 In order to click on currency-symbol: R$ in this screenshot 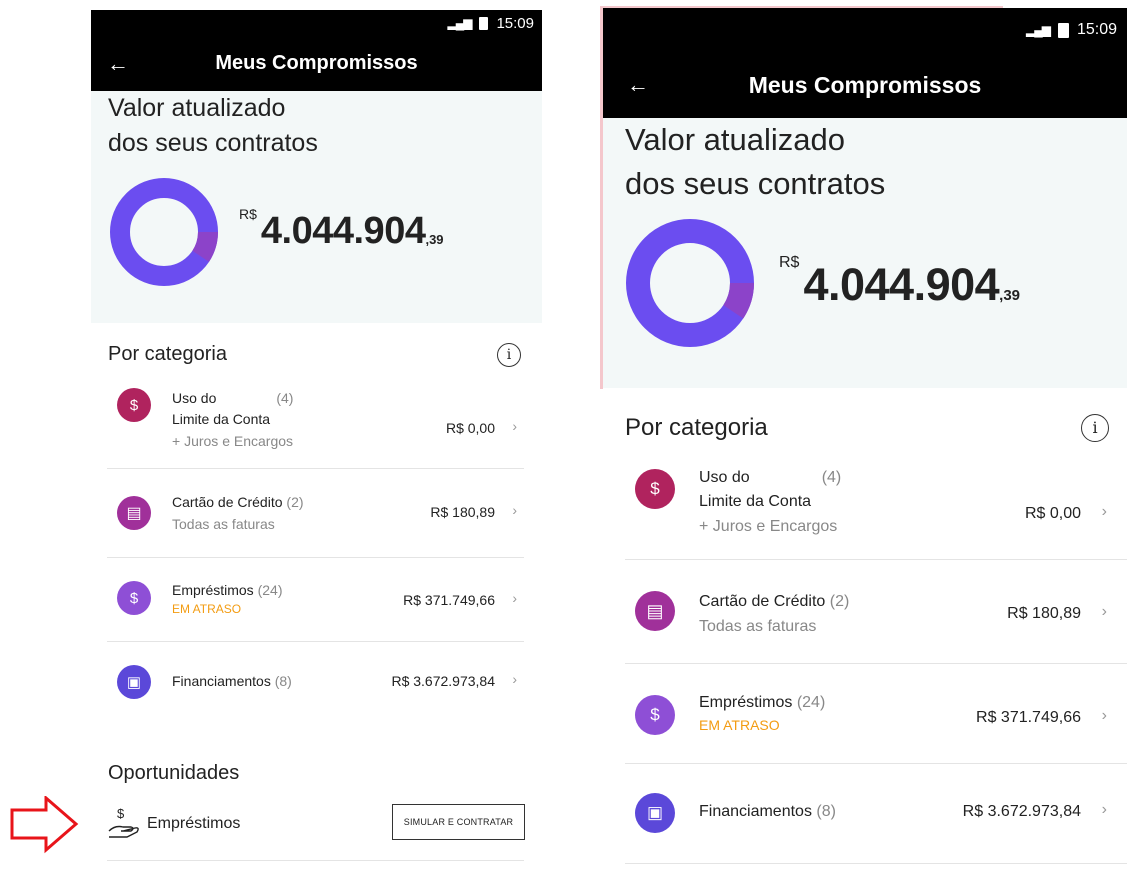, I will do `click(248, 214)`.